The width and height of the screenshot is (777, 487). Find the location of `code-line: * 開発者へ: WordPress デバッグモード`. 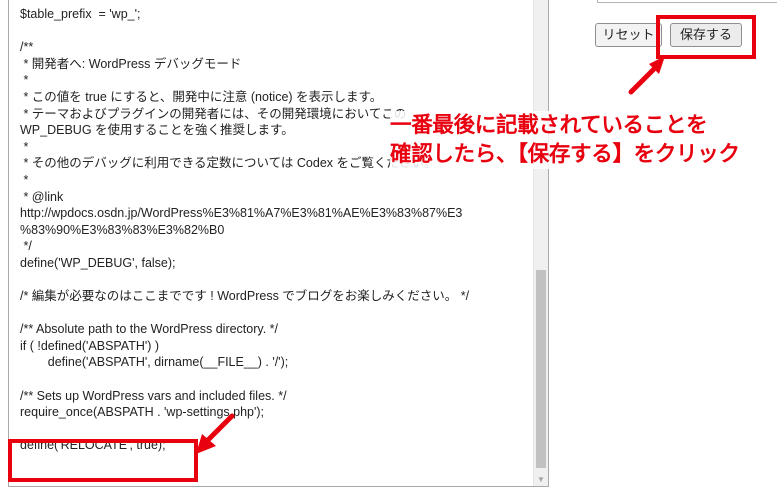

code-line: * 開発者へ: WordPress デバッグモード is located at coordinates (275, 64).